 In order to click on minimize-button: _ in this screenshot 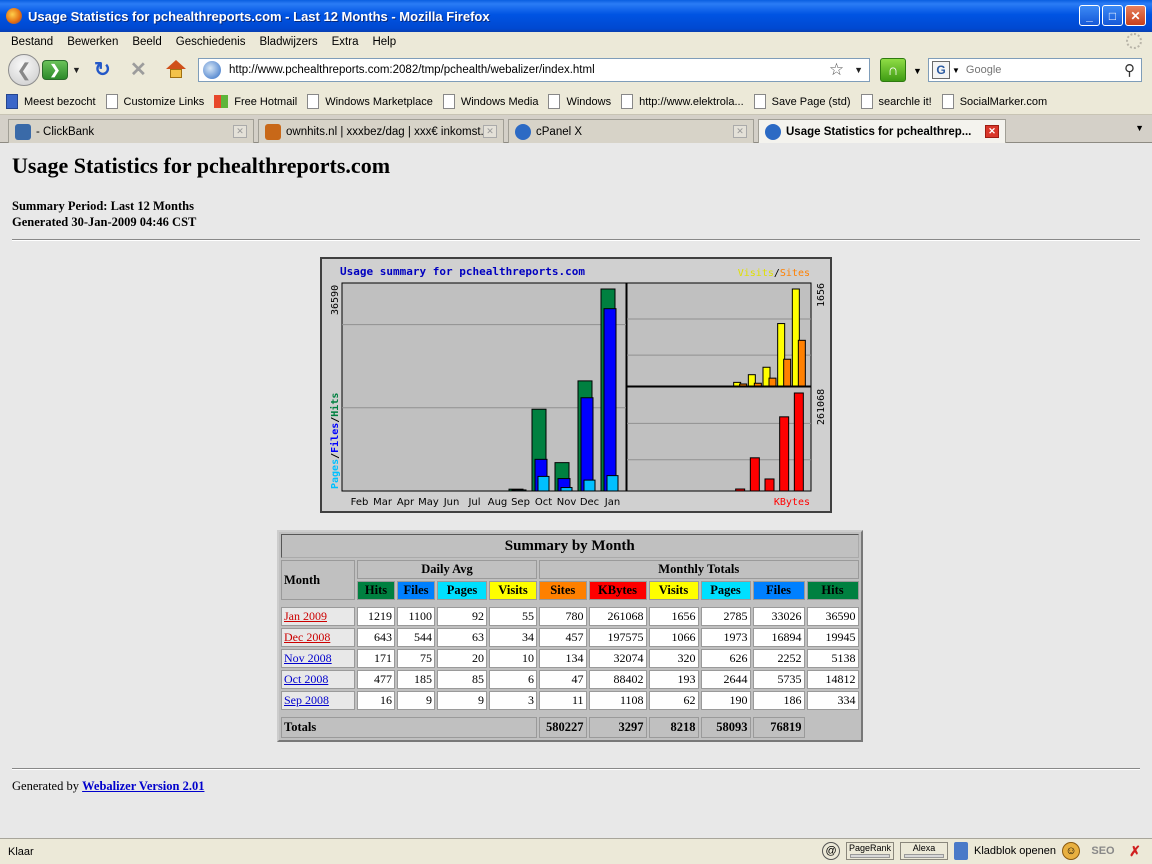, I will do `click(1089, 15)`.